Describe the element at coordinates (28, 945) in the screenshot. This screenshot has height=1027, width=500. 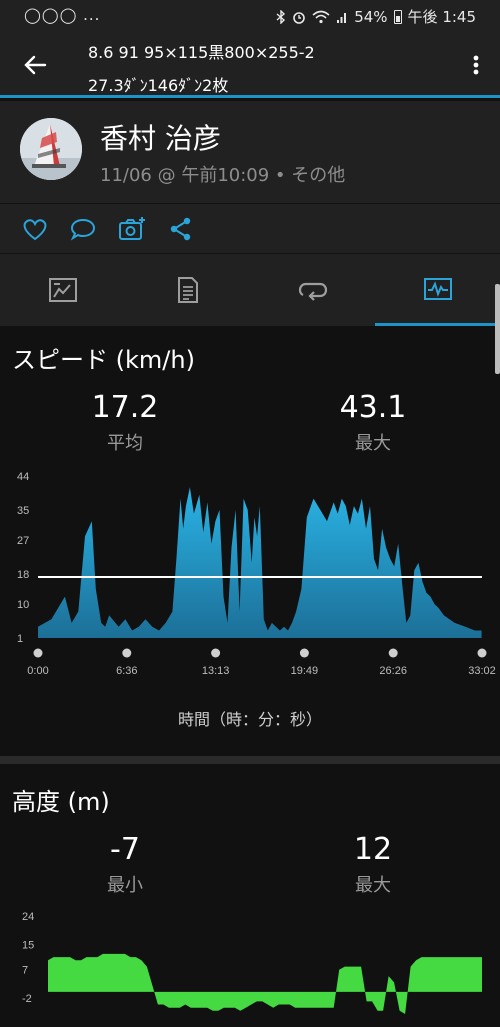
I see `elevation-y-tick-1: 15` at that location.